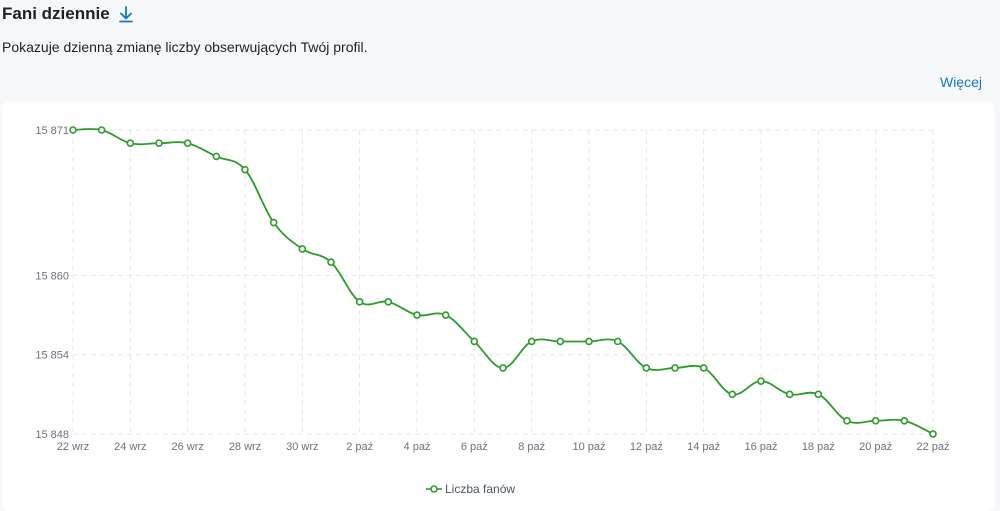  What do you see at coordinates (130, 447) in the screenshot?
I see `x-tick-label: 24 wrz` at bounding box center [130, 447].